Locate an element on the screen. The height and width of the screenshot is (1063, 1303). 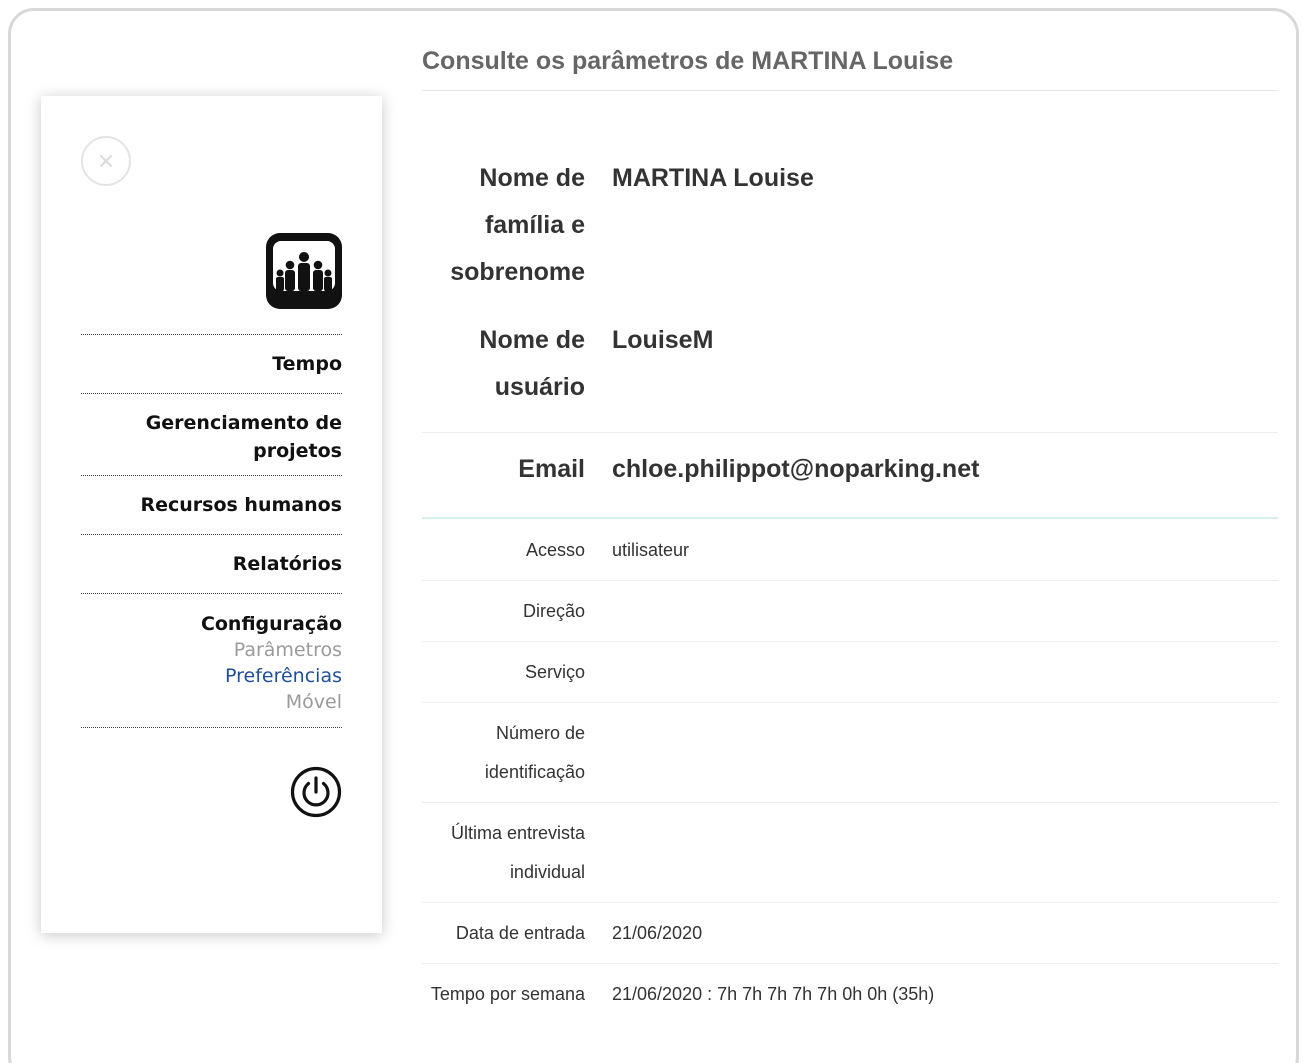
username-value: LouiseM is located at coordinates (663, 340).